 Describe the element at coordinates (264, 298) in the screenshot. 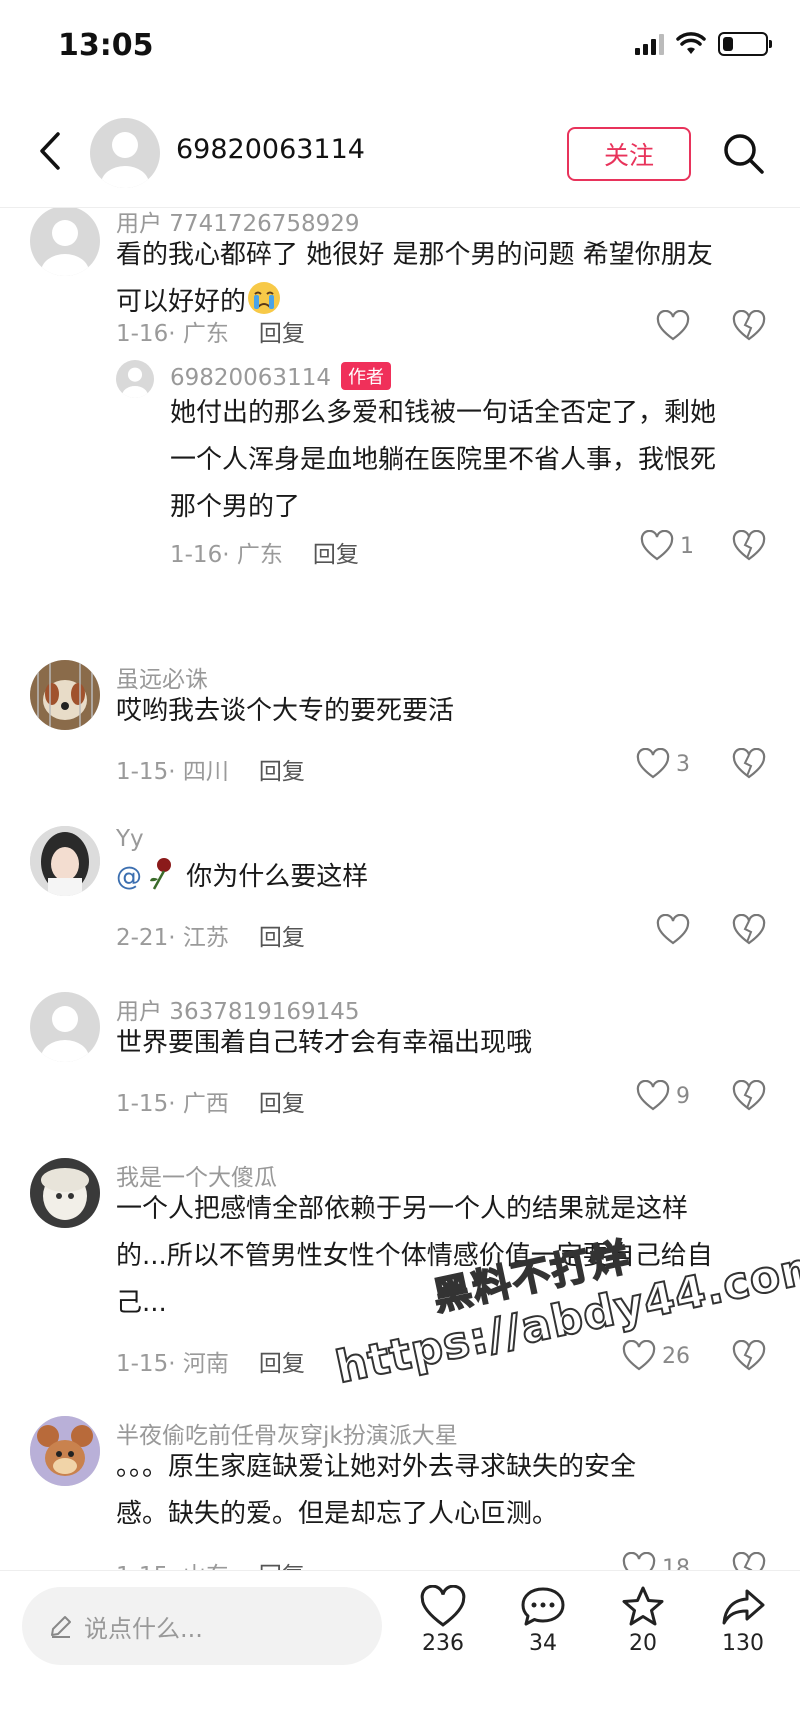

I see `crying-emoji-icon` at that location.